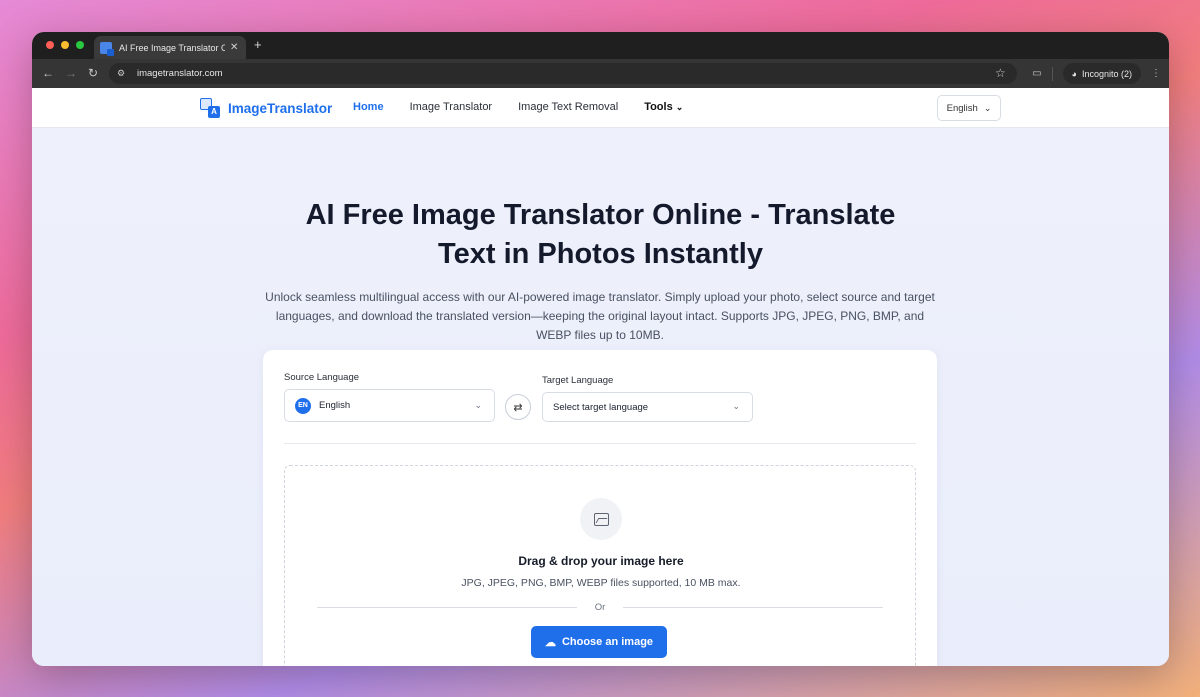 This screenshot has width=1200, height=697. I want to click on nav-link-image-translator: Image Translator, so click(451, 107).